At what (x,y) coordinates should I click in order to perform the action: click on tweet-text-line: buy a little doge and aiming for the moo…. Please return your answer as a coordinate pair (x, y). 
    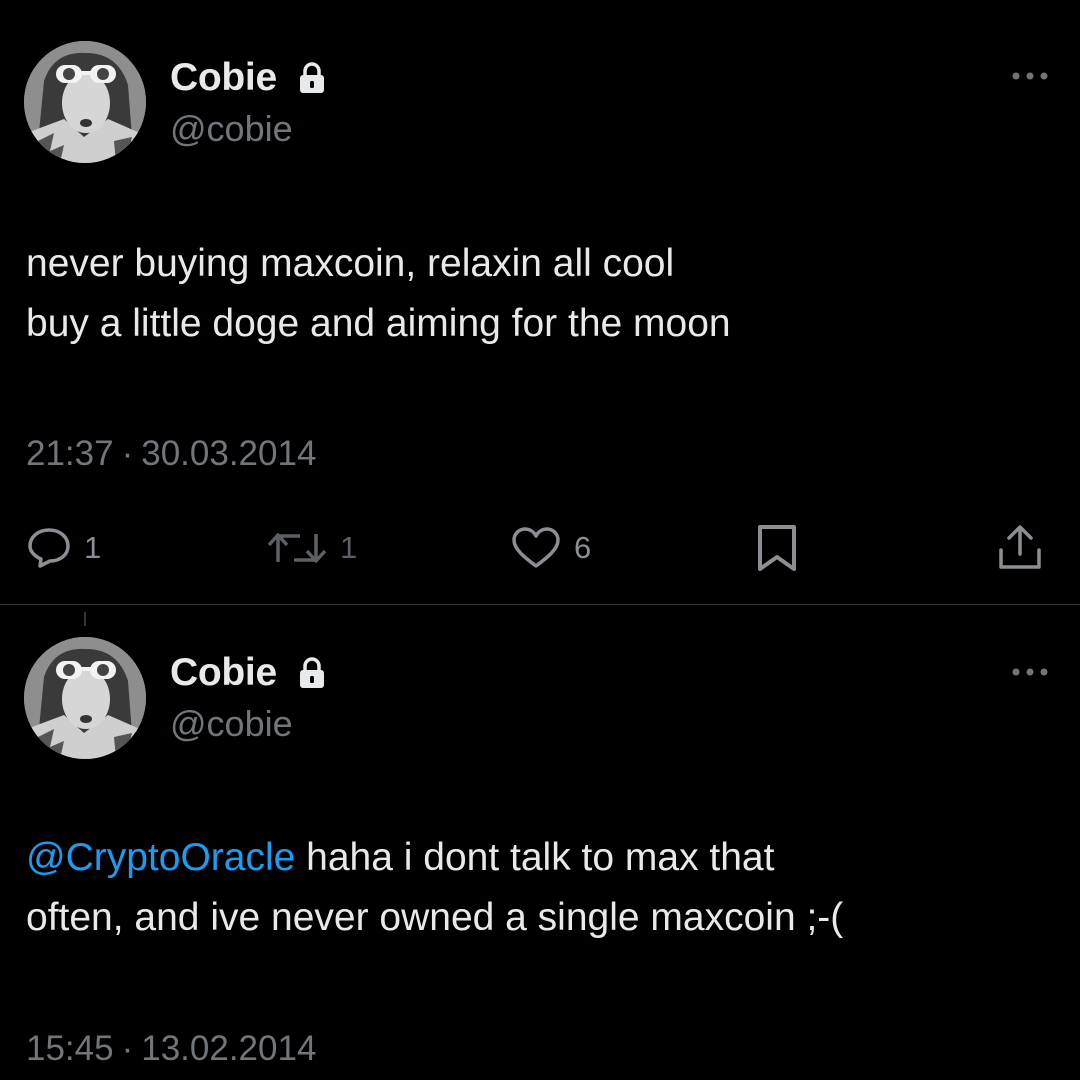
    Looking at the image, I should click on (378, 323).